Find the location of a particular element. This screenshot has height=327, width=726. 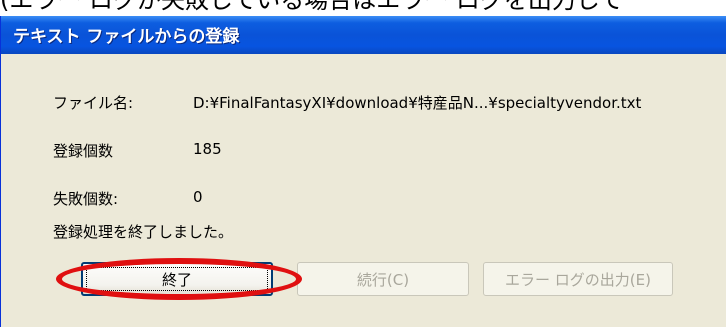

registered-count-label: 登録個数 is located at coordinates (83, 151).